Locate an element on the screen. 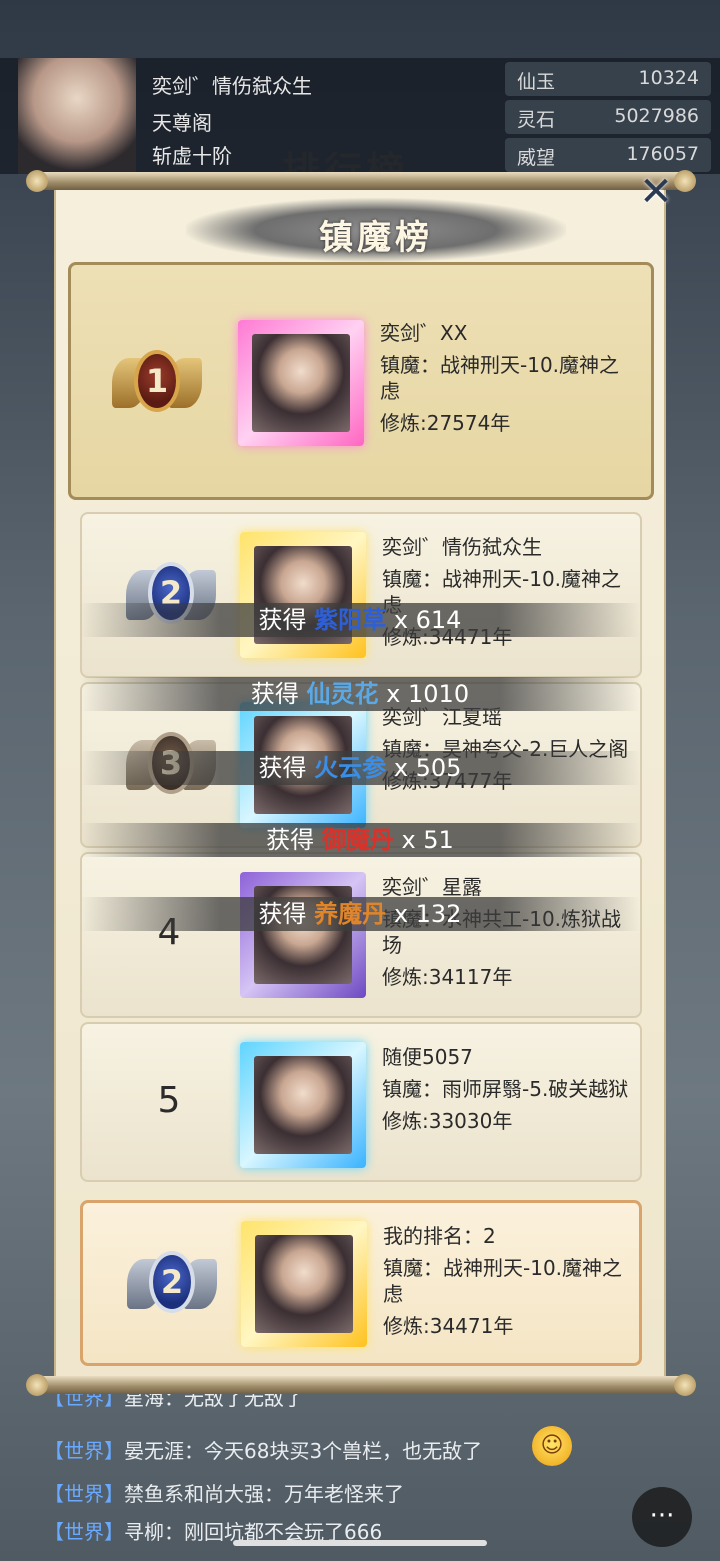 Image resolution: width=720 pixels, height=1561 pixels. reward-item: 火云参 is located at coordinates (350, 768).